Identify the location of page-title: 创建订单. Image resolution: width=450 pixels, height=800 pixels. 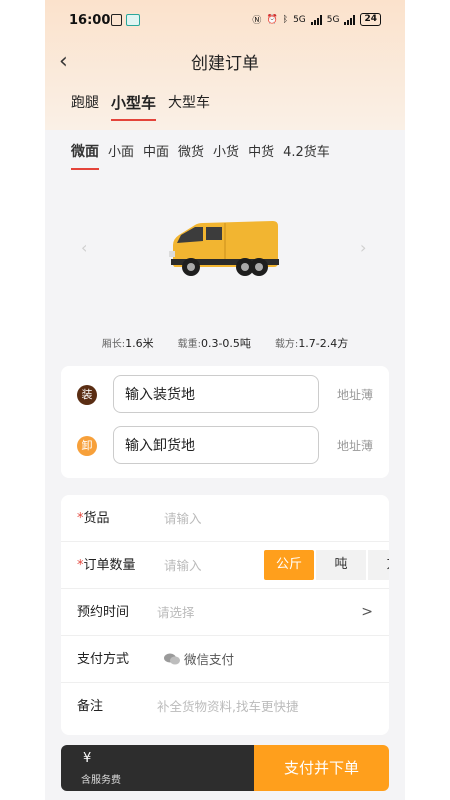
(225, 64).